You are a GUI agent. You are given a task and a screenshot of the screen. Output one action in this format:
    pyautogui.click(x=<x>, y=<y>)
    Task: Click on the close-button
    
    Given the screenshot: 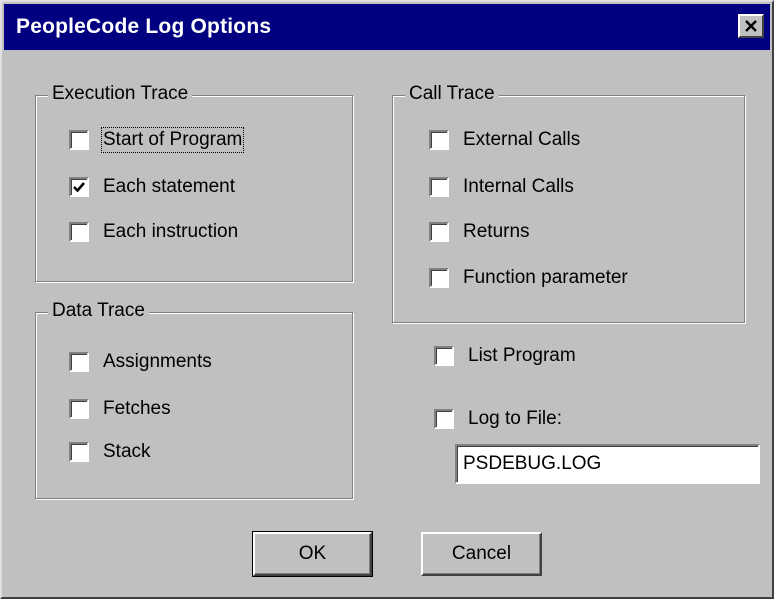 What is the action you would take?
    pyautogui.click(x=751, y=26)
    